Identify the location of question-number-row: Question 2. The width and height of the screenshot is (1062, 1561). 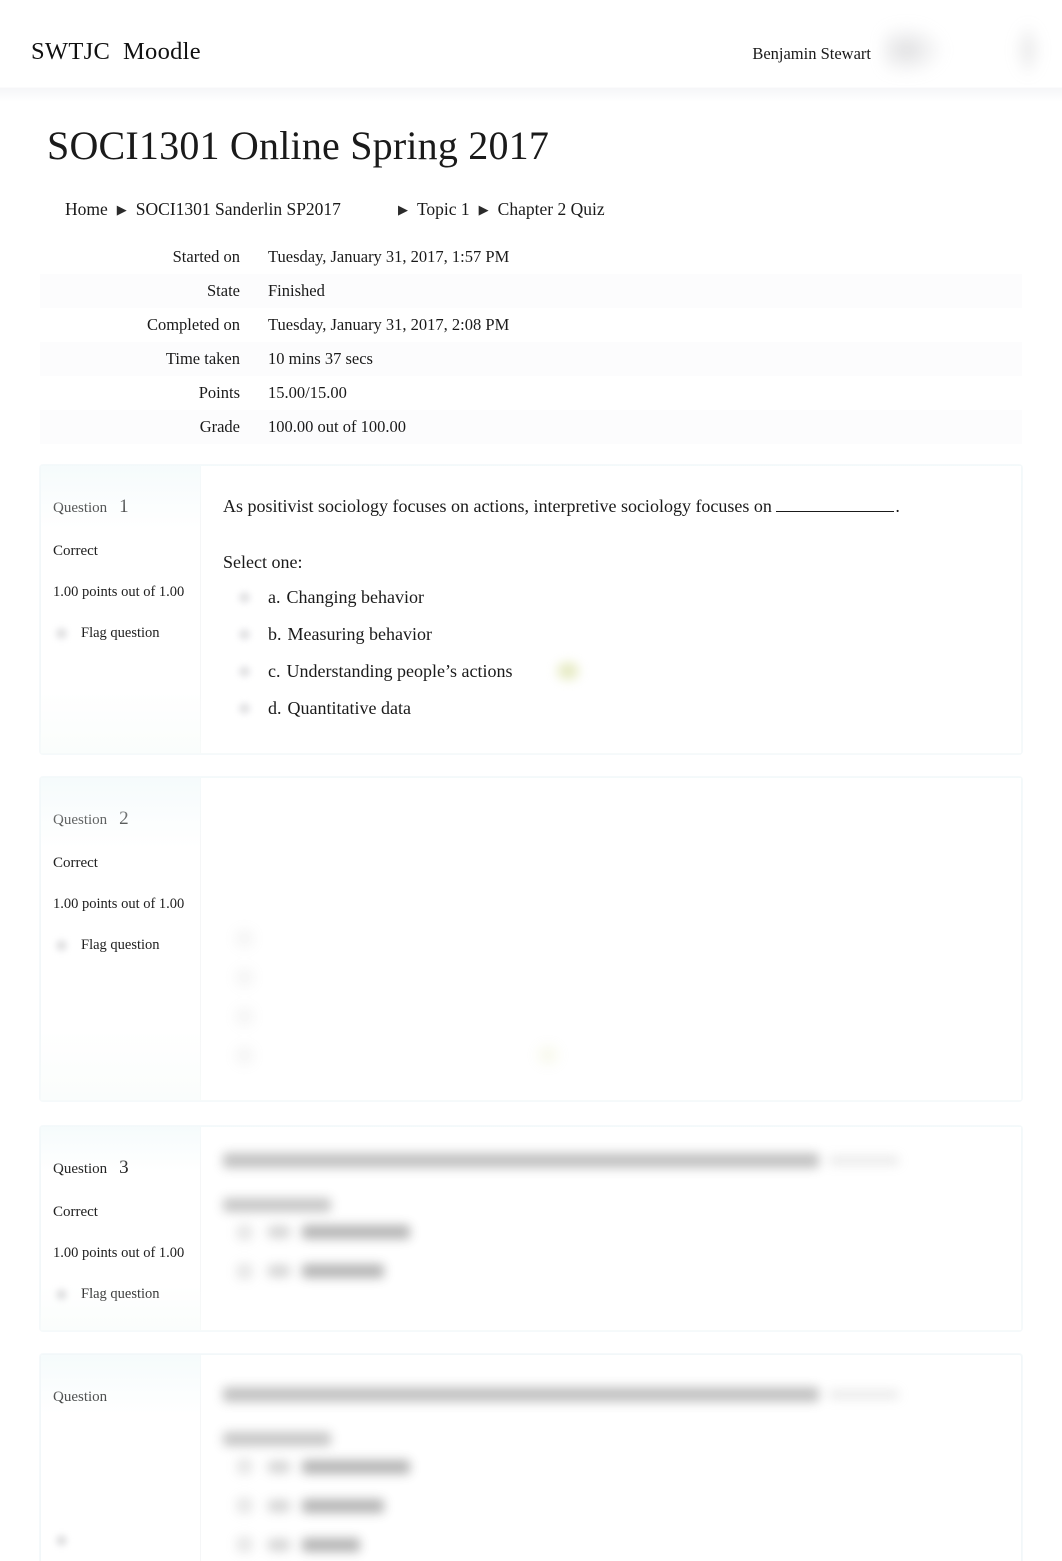
(121, 818).